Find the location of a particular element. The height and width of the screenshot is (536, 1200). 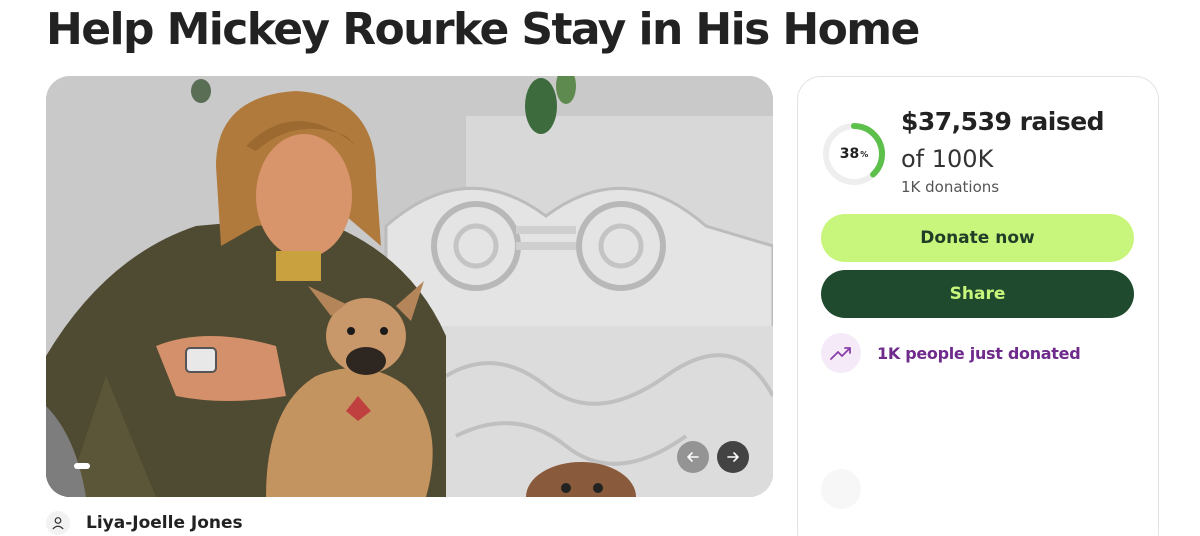

carousel-next-button is located at coordinates (733, 457).